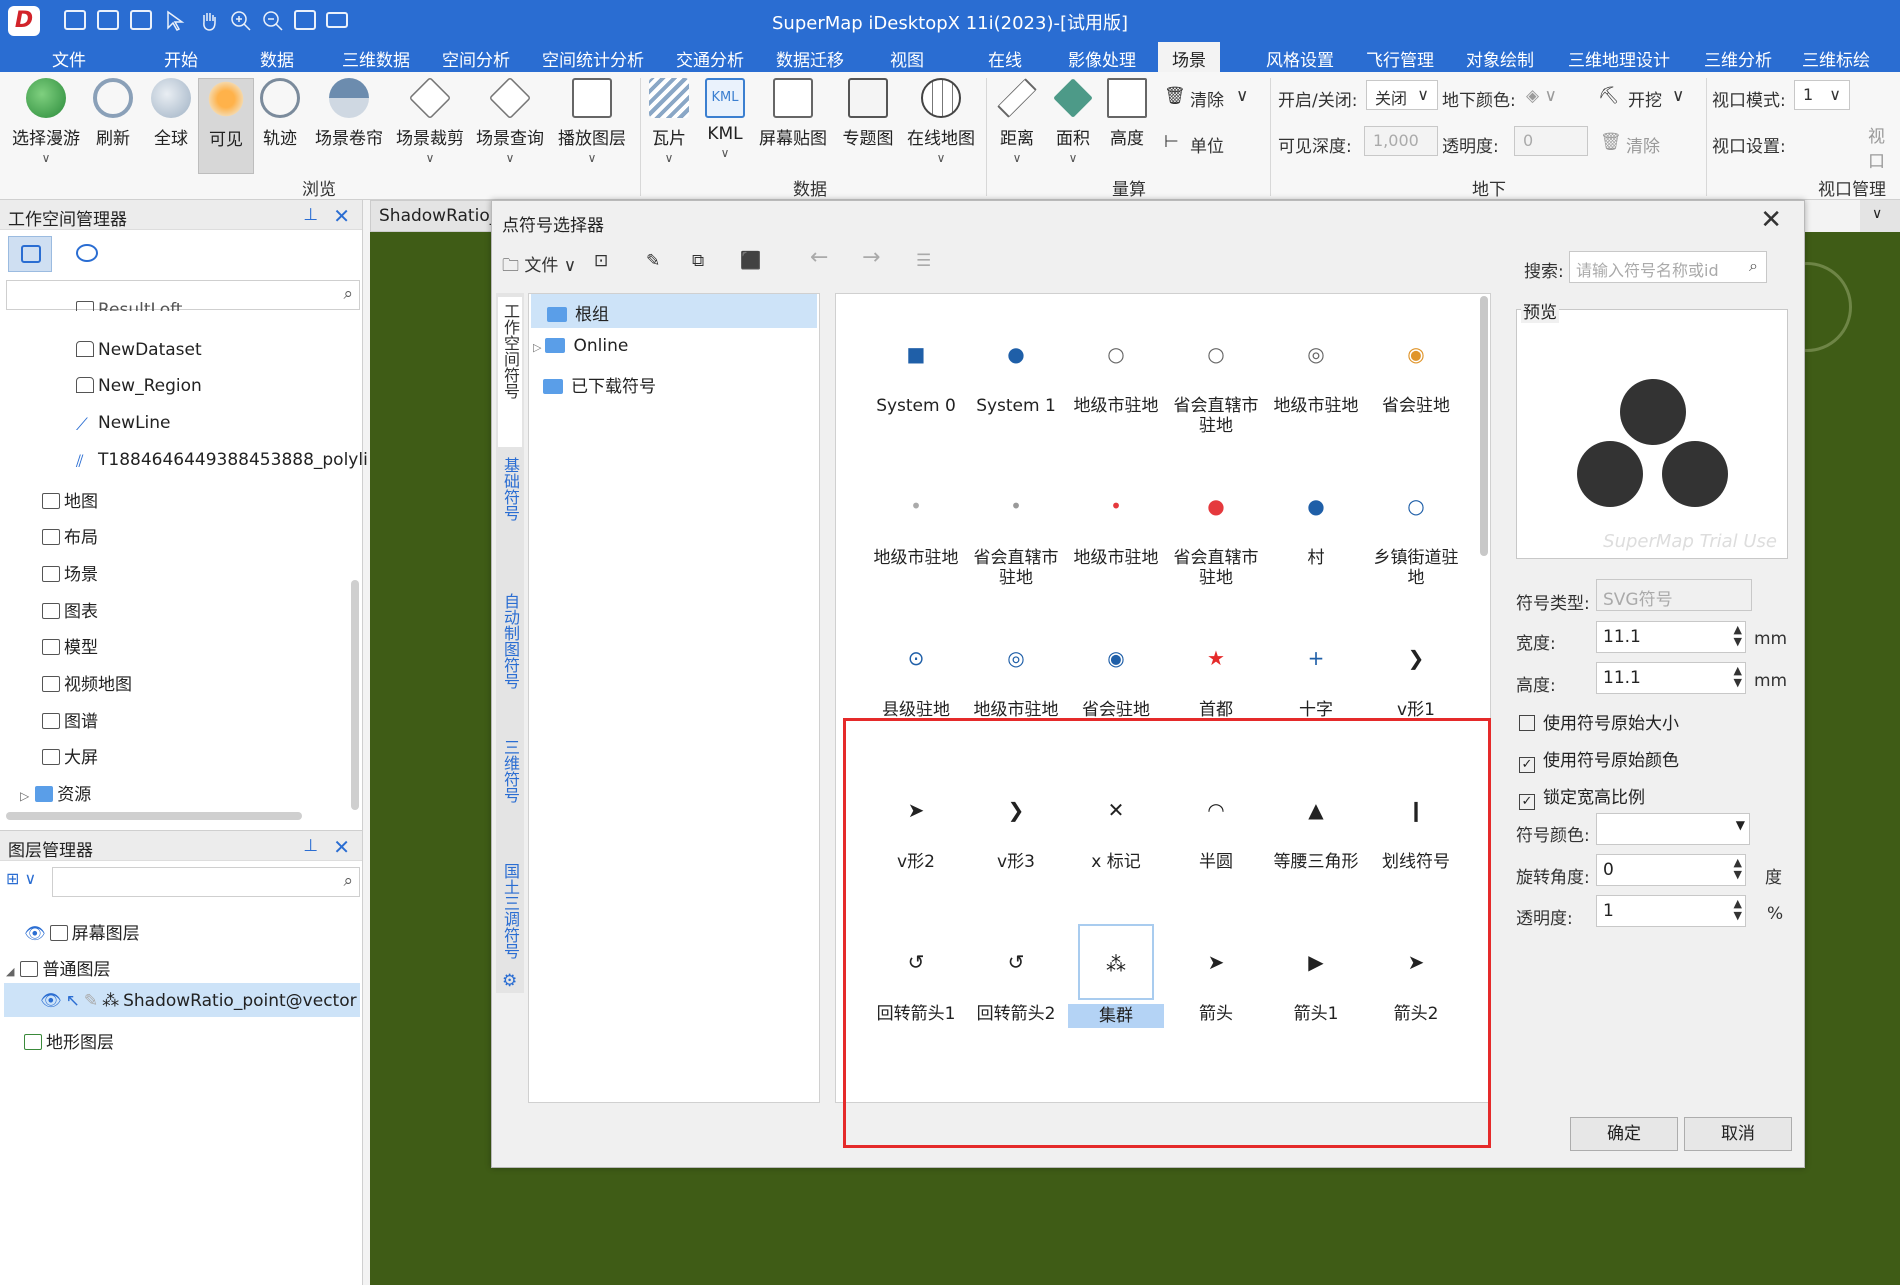  Describe the element at coordinates (26, 883) in the screenshot. I see `add-layer-dropdown: ⊞ ∨` at that location.